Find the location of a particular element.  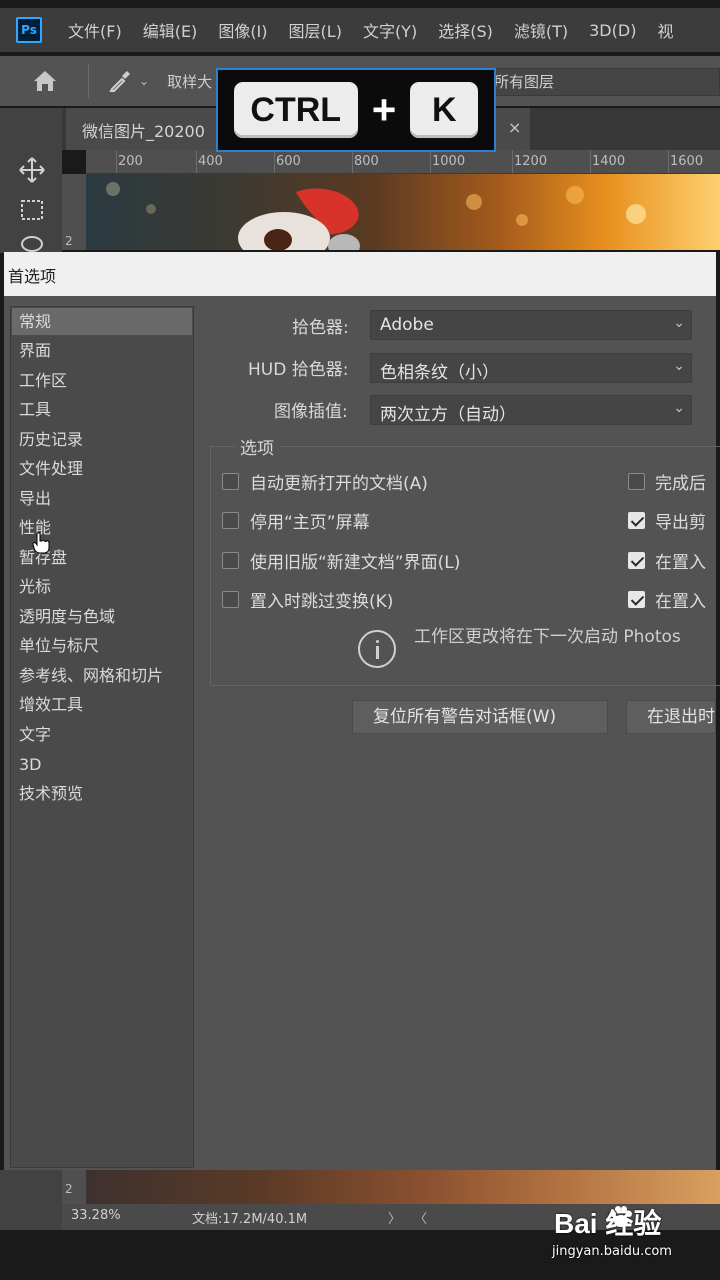

sample-size-label: 取样大 is located at coordinates (189, 81).